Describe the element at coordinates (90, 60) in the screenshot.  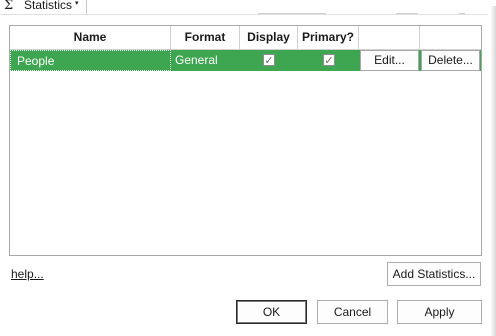
I see `cell-name: People` at that location.